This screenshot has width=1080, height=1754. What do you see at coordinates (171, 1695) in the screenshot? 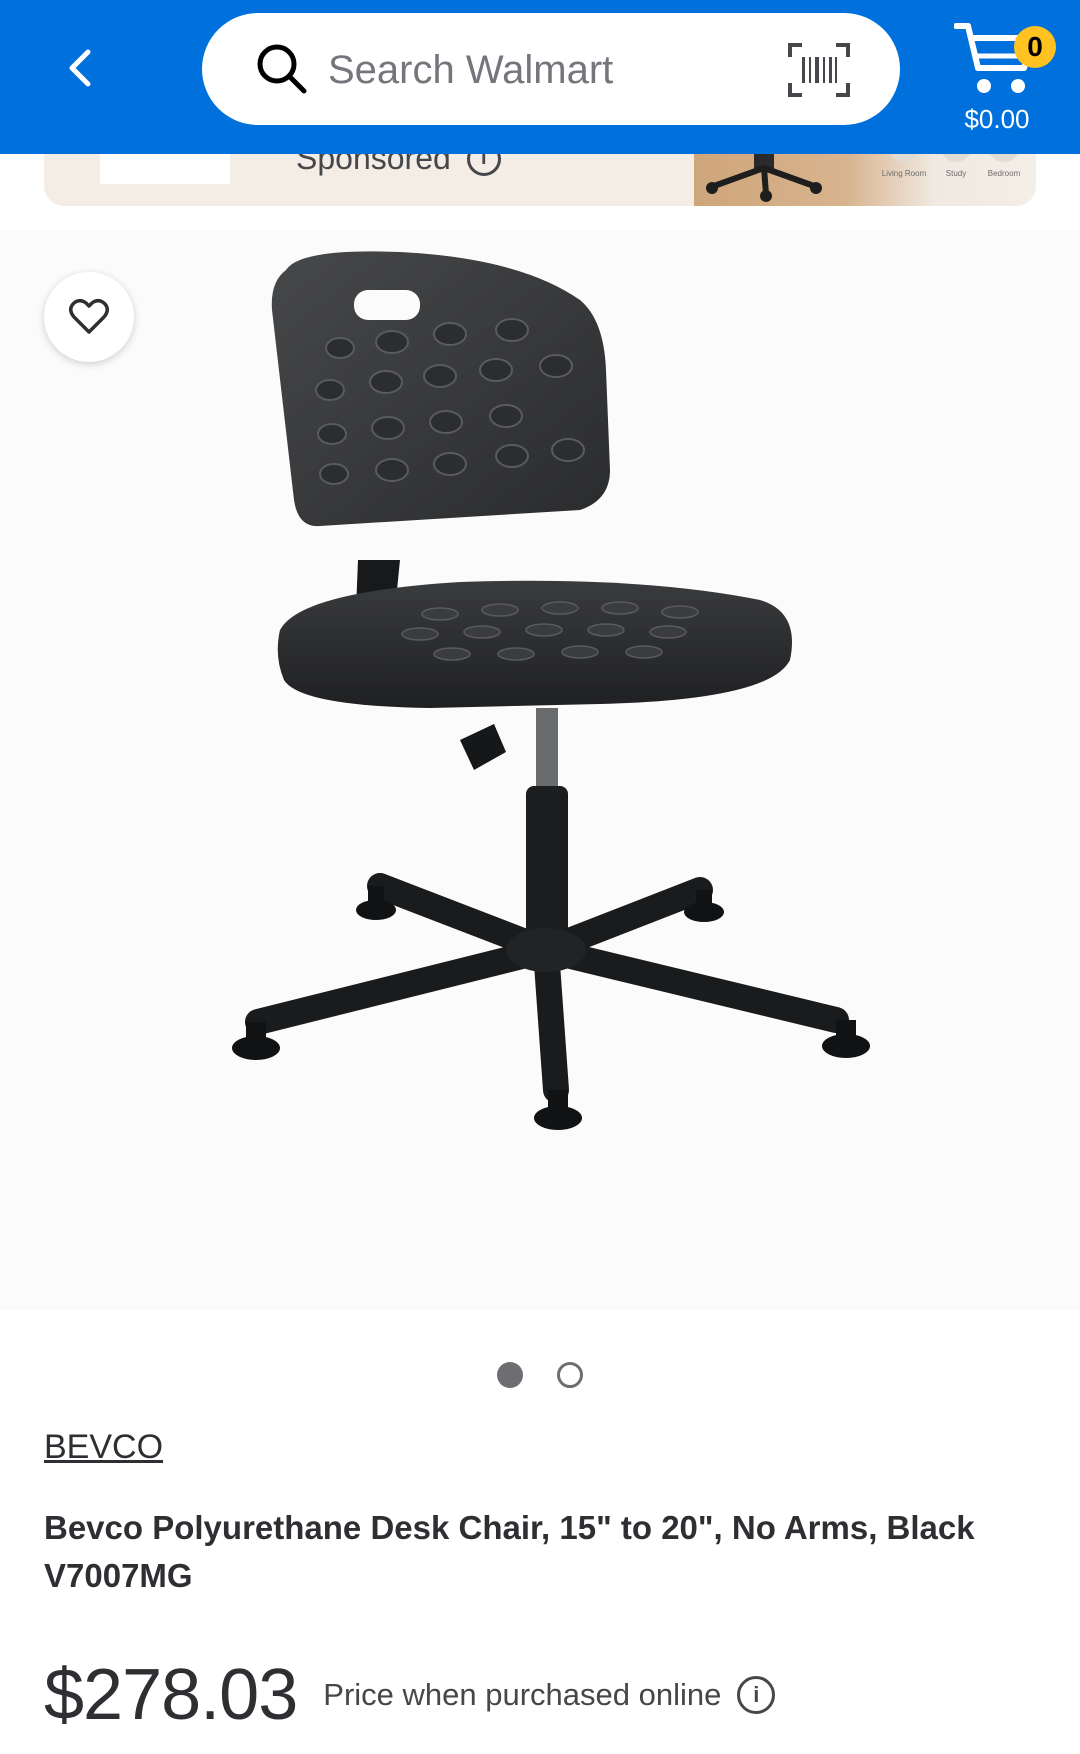
I see `product-price: $278.03` at bounding box center [171, 1695].